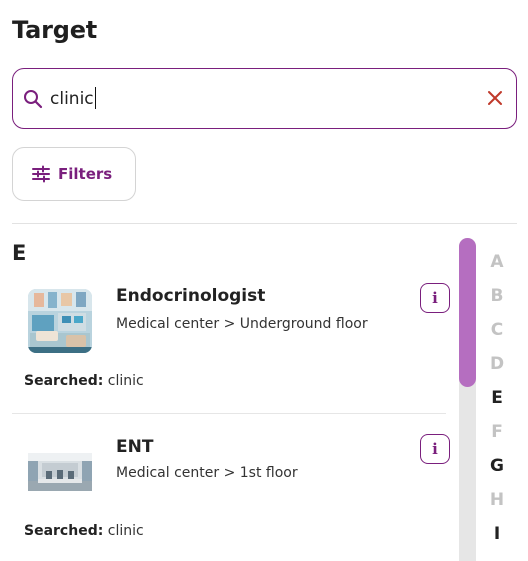 The image size is (528, 561). What do you see at coordinates (497, 398) in the screenshot?
I see `alphabet-letter-e: E` at bounding box center [497, 398].